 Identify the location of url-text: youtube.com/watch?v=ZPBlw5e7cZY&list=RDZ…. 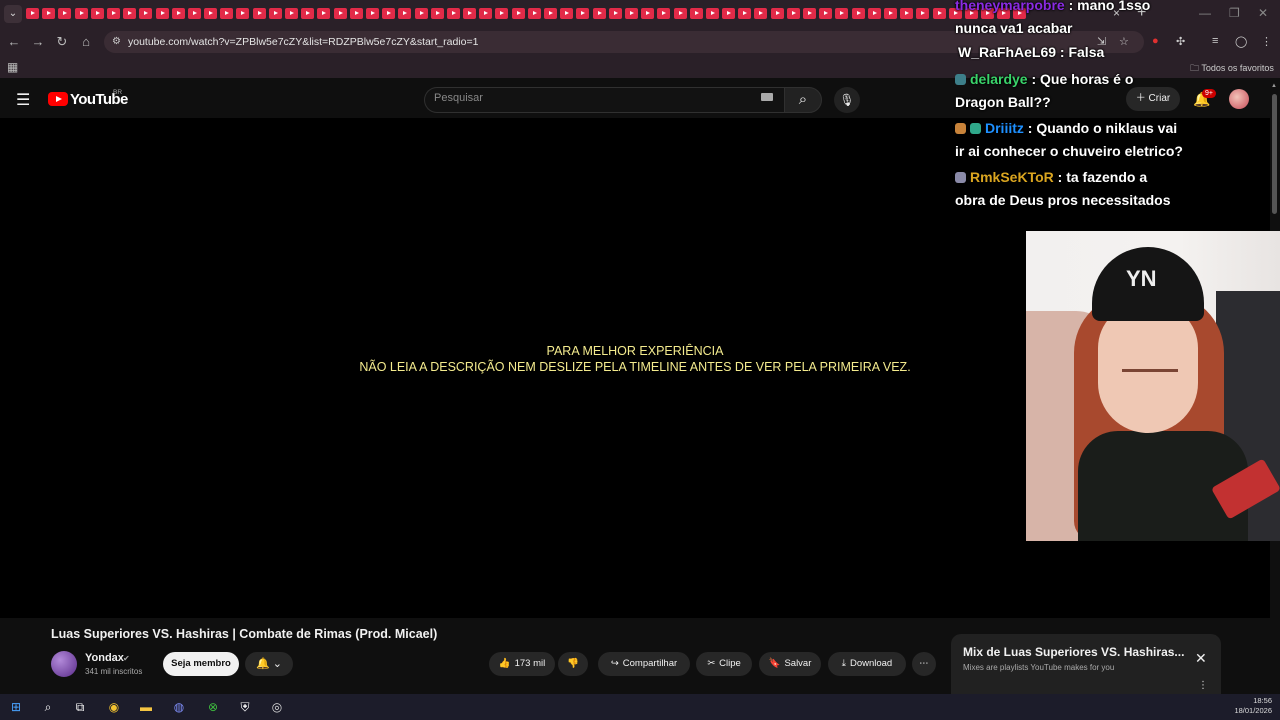
(303, 42).